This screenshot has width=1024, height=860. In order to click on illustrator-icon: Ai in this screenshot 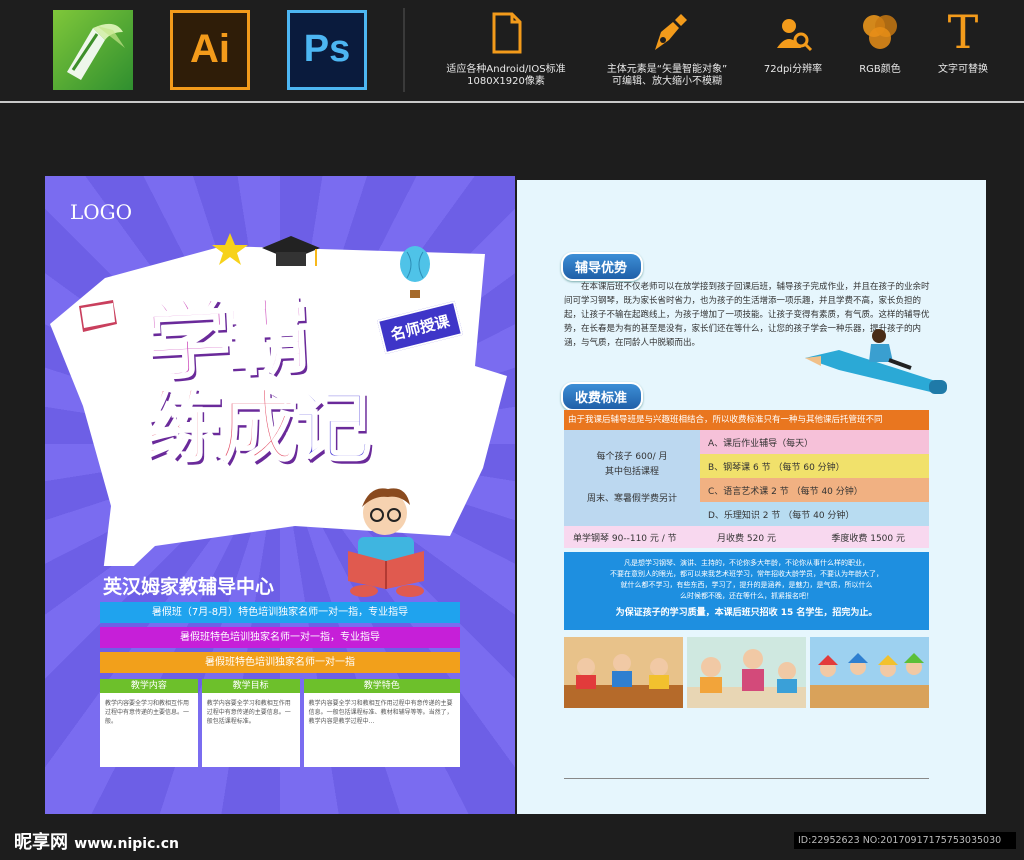, I will do `click(210, 50)`.